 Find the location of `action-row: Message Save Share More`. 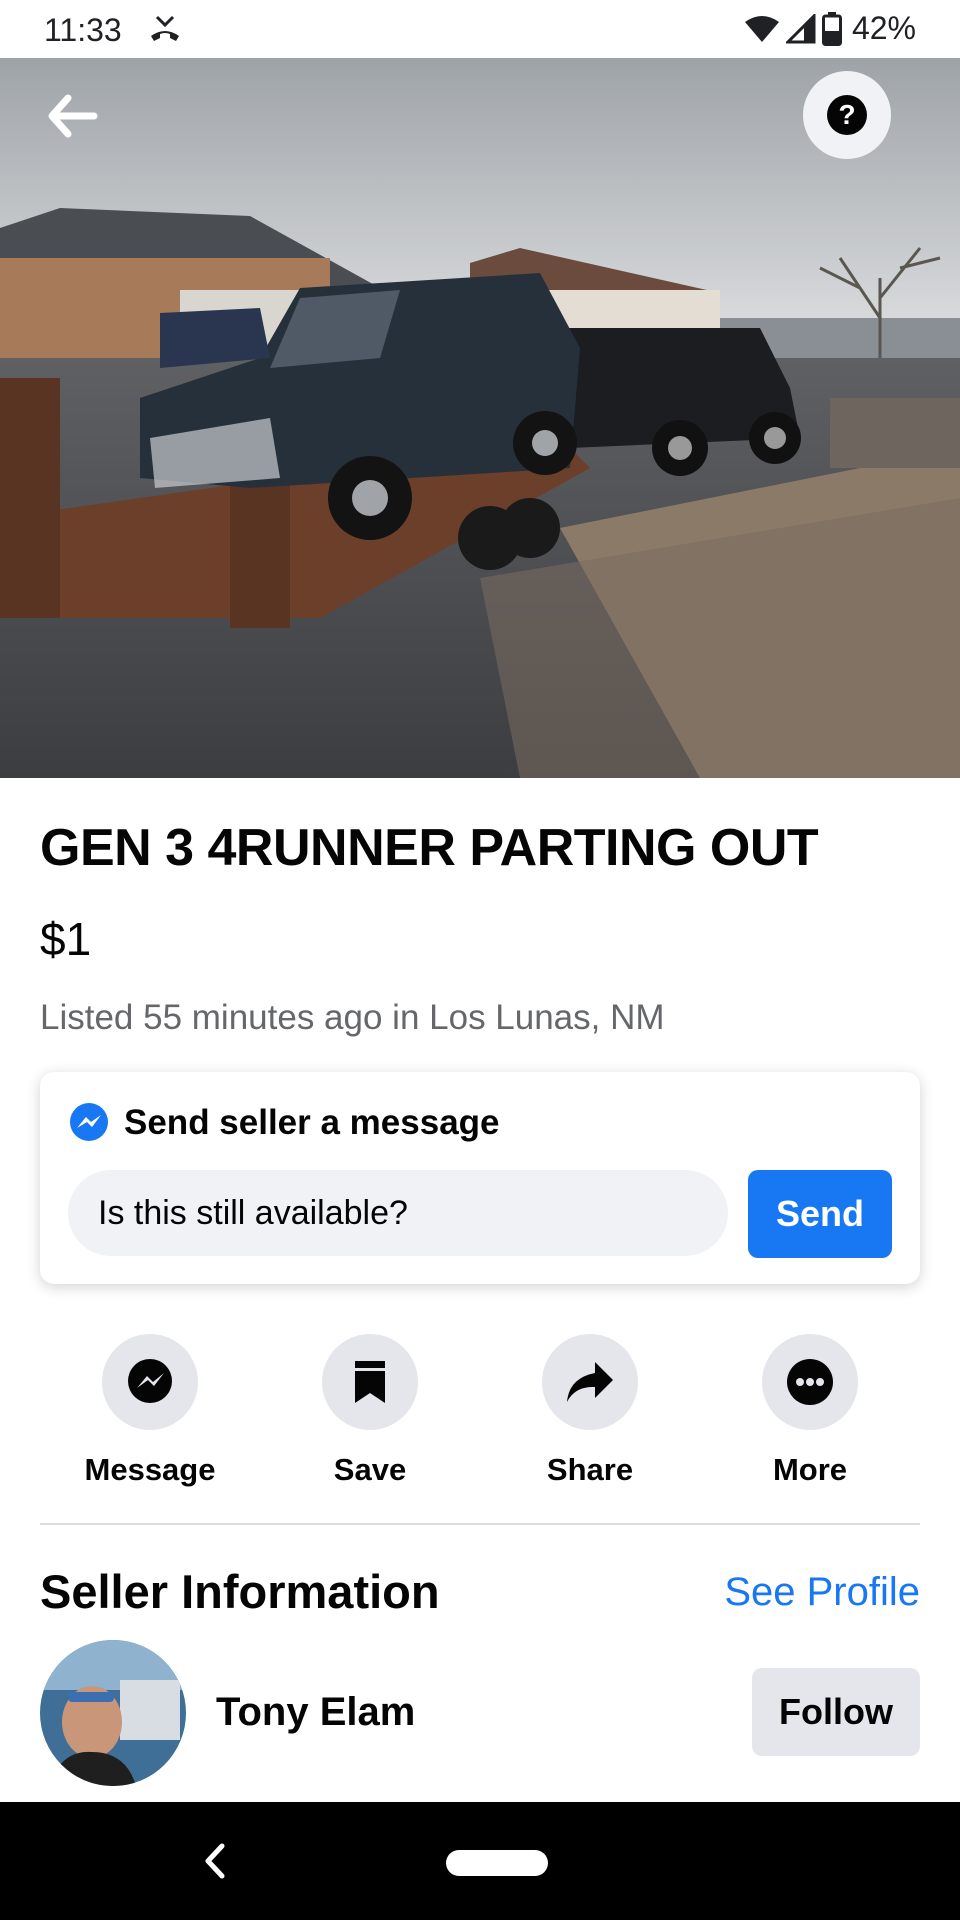

action-row: Message Save Share More is located at coordinates (480, 1410).